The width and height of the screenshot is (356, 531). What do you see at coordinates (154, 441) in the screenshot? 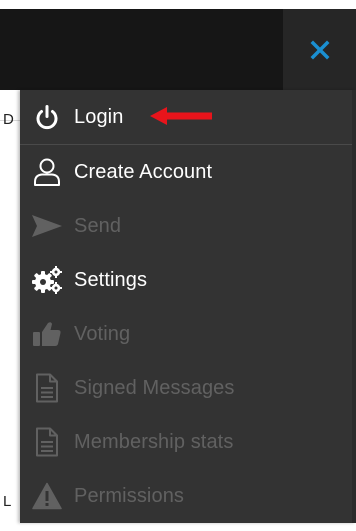
I see `menu-item-label: Membership stats` at bounding box center [154, 441].